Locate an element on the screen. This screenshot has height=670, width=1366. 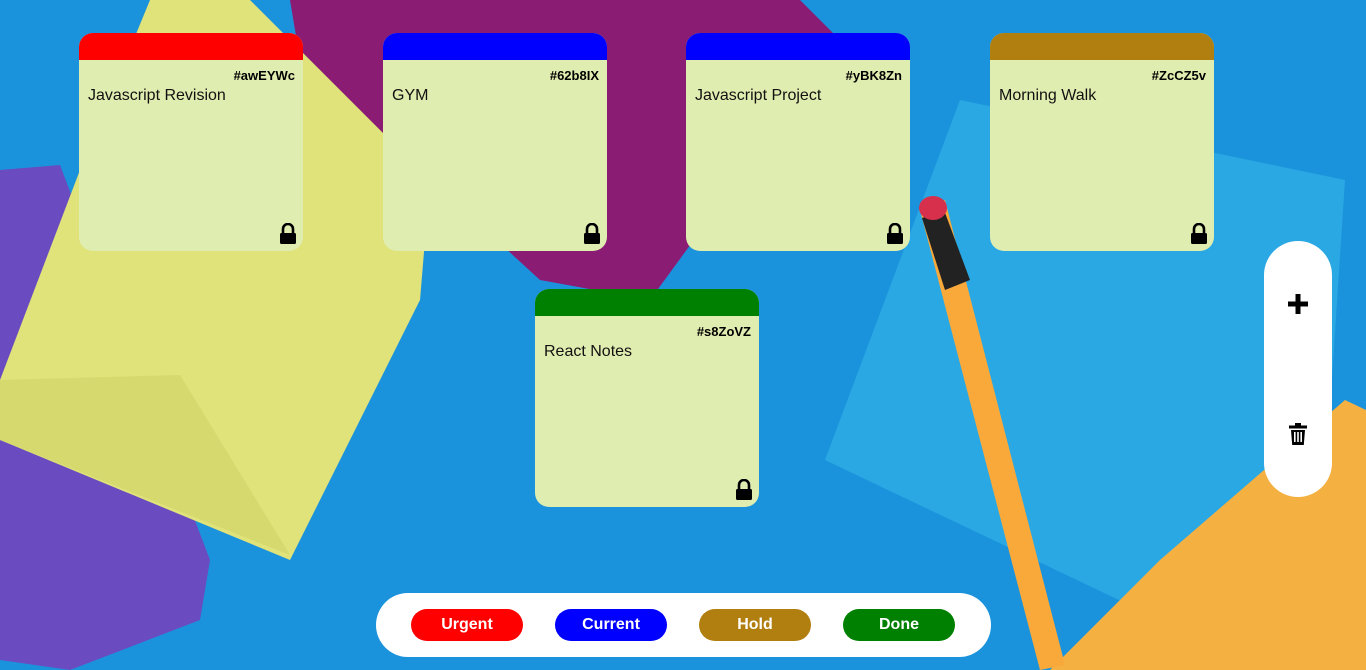
ticket-id: #s8ZoVZ is located at coordinates (723, 331).